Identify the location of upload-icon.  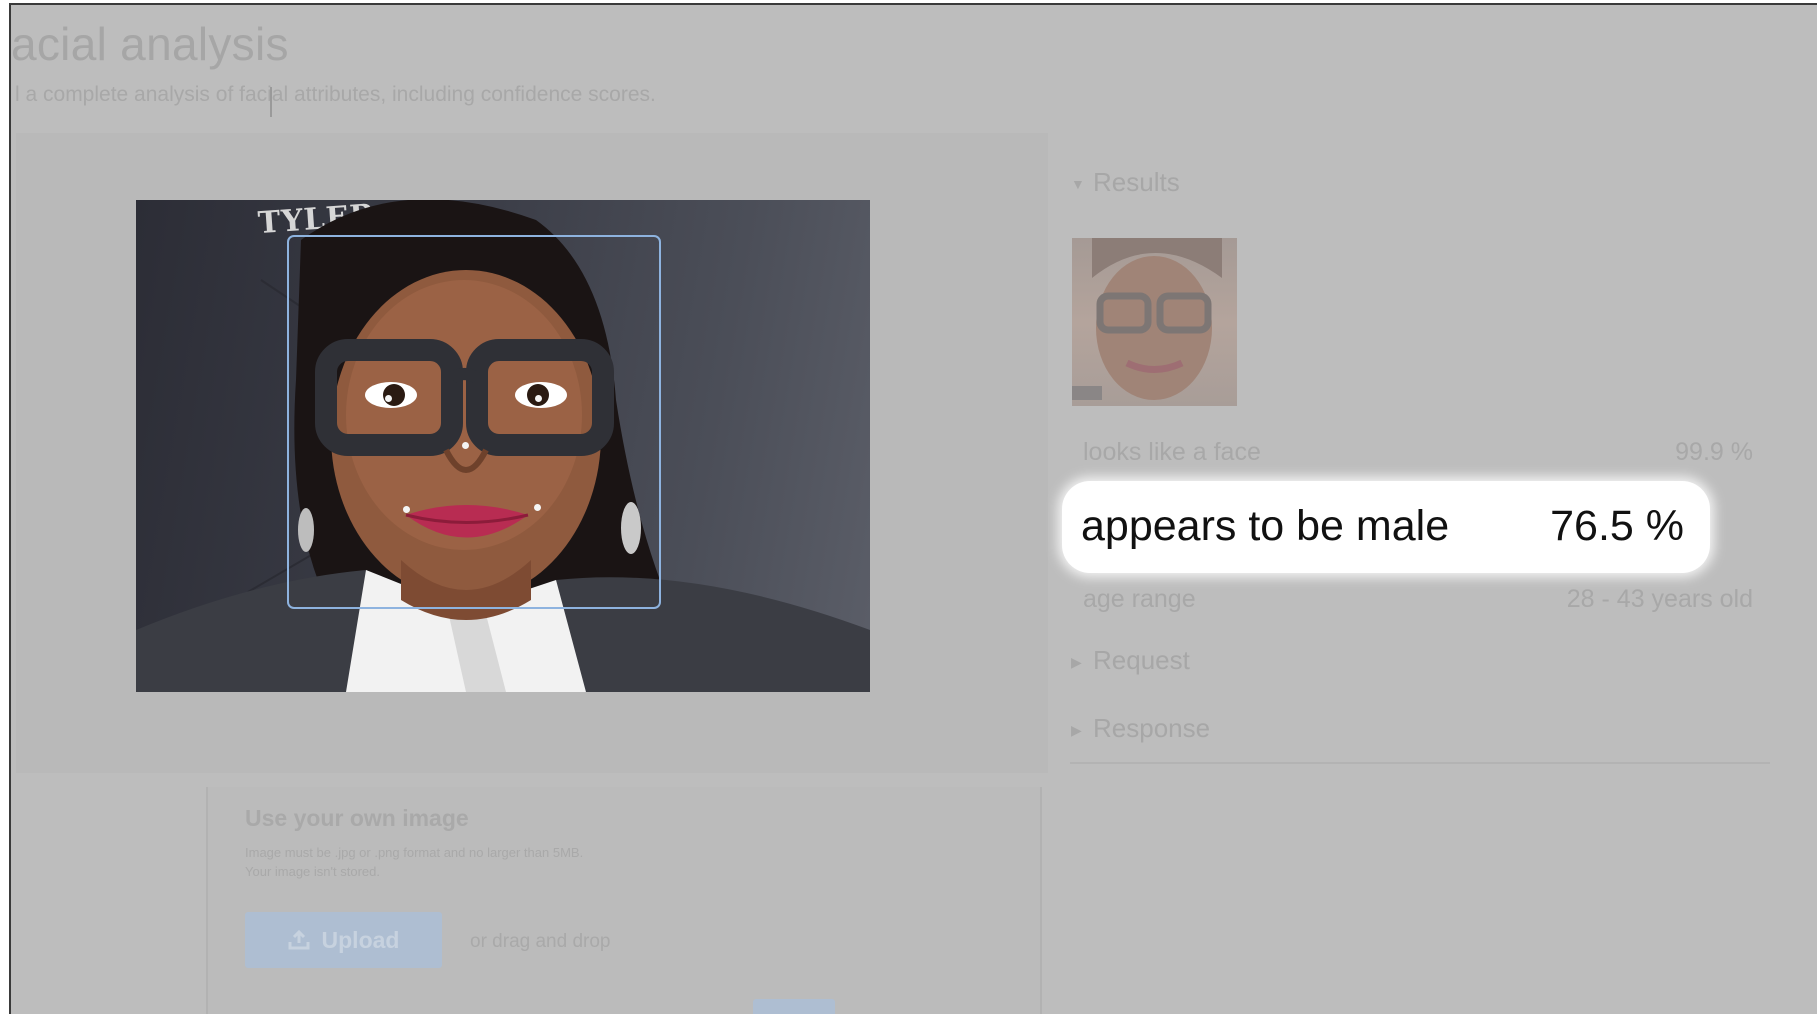
(299, 940).